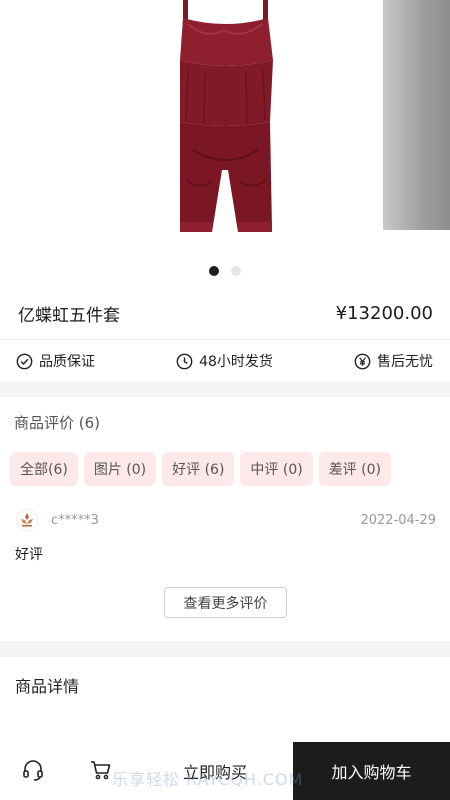 The width and height of the screenshot is (450, 800). What do you see at coordinates (67, 362) in the screenshot?
I see `guarantee-label: 品质保证` at bounding box center [67, 362].